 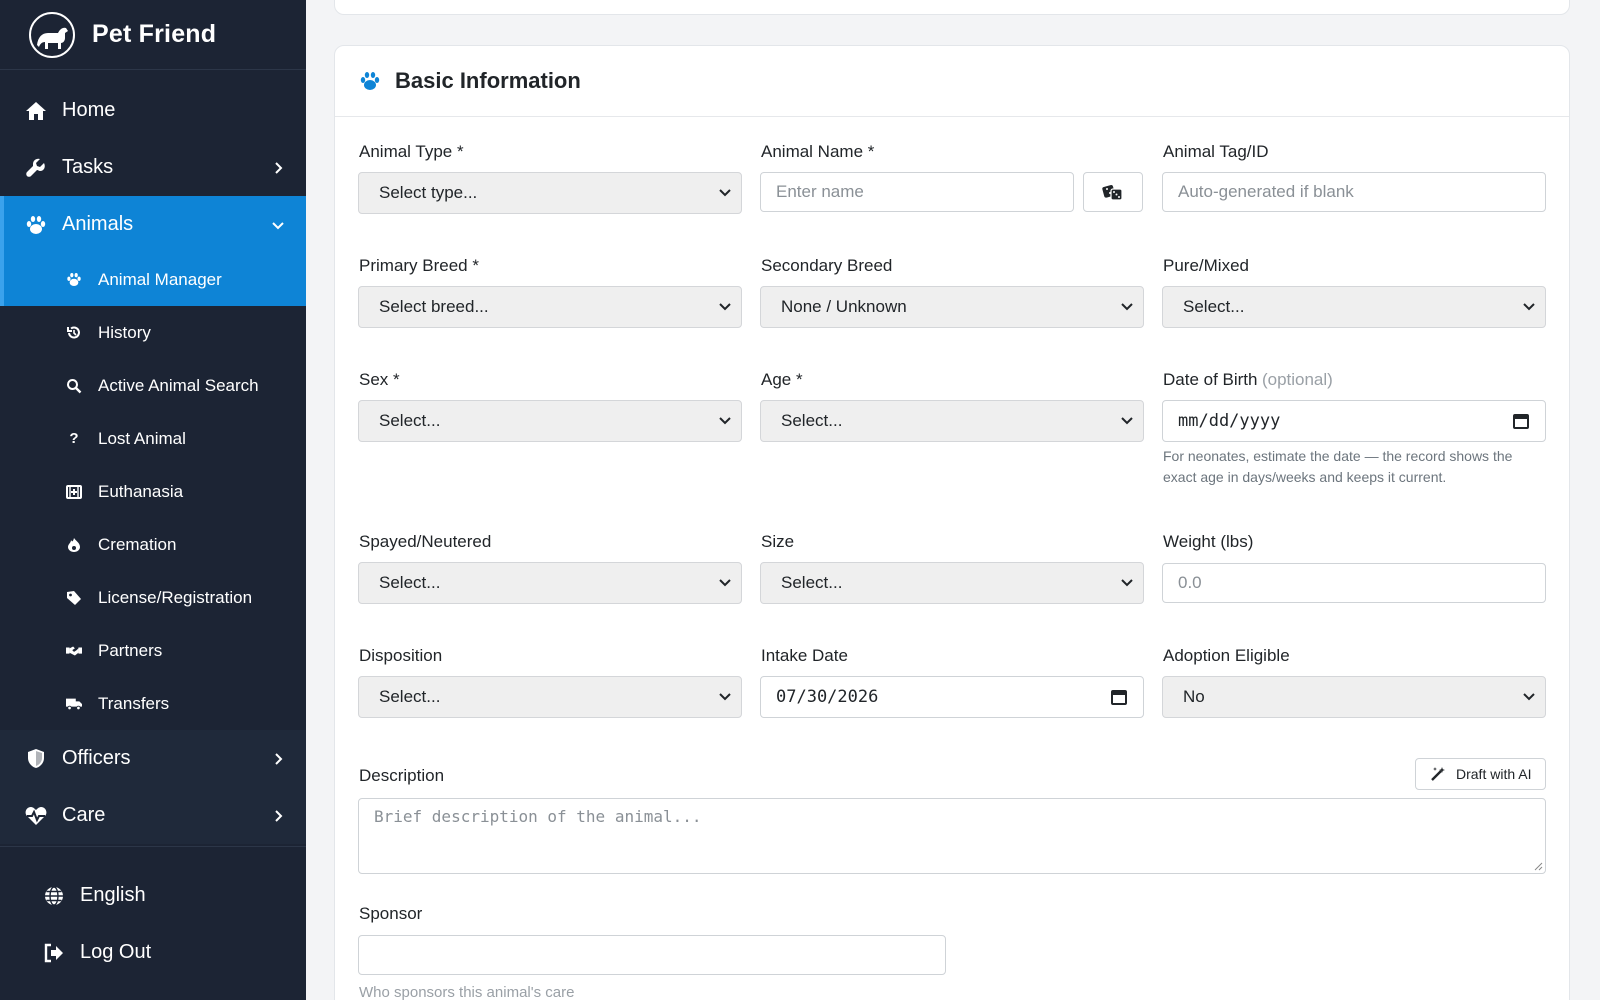 I want to click on sidebar-item-label: Transfers, so click(x=134, y=703).